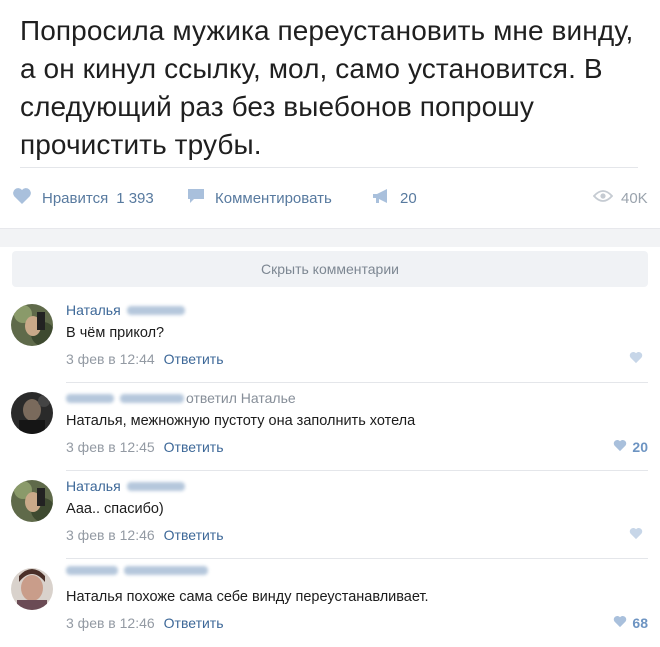 The width and height of the screenshot is (660, 647). Describe the element at coordinates (630, 447) in the screenshot. I see `comment-like-button: 20` at that location.